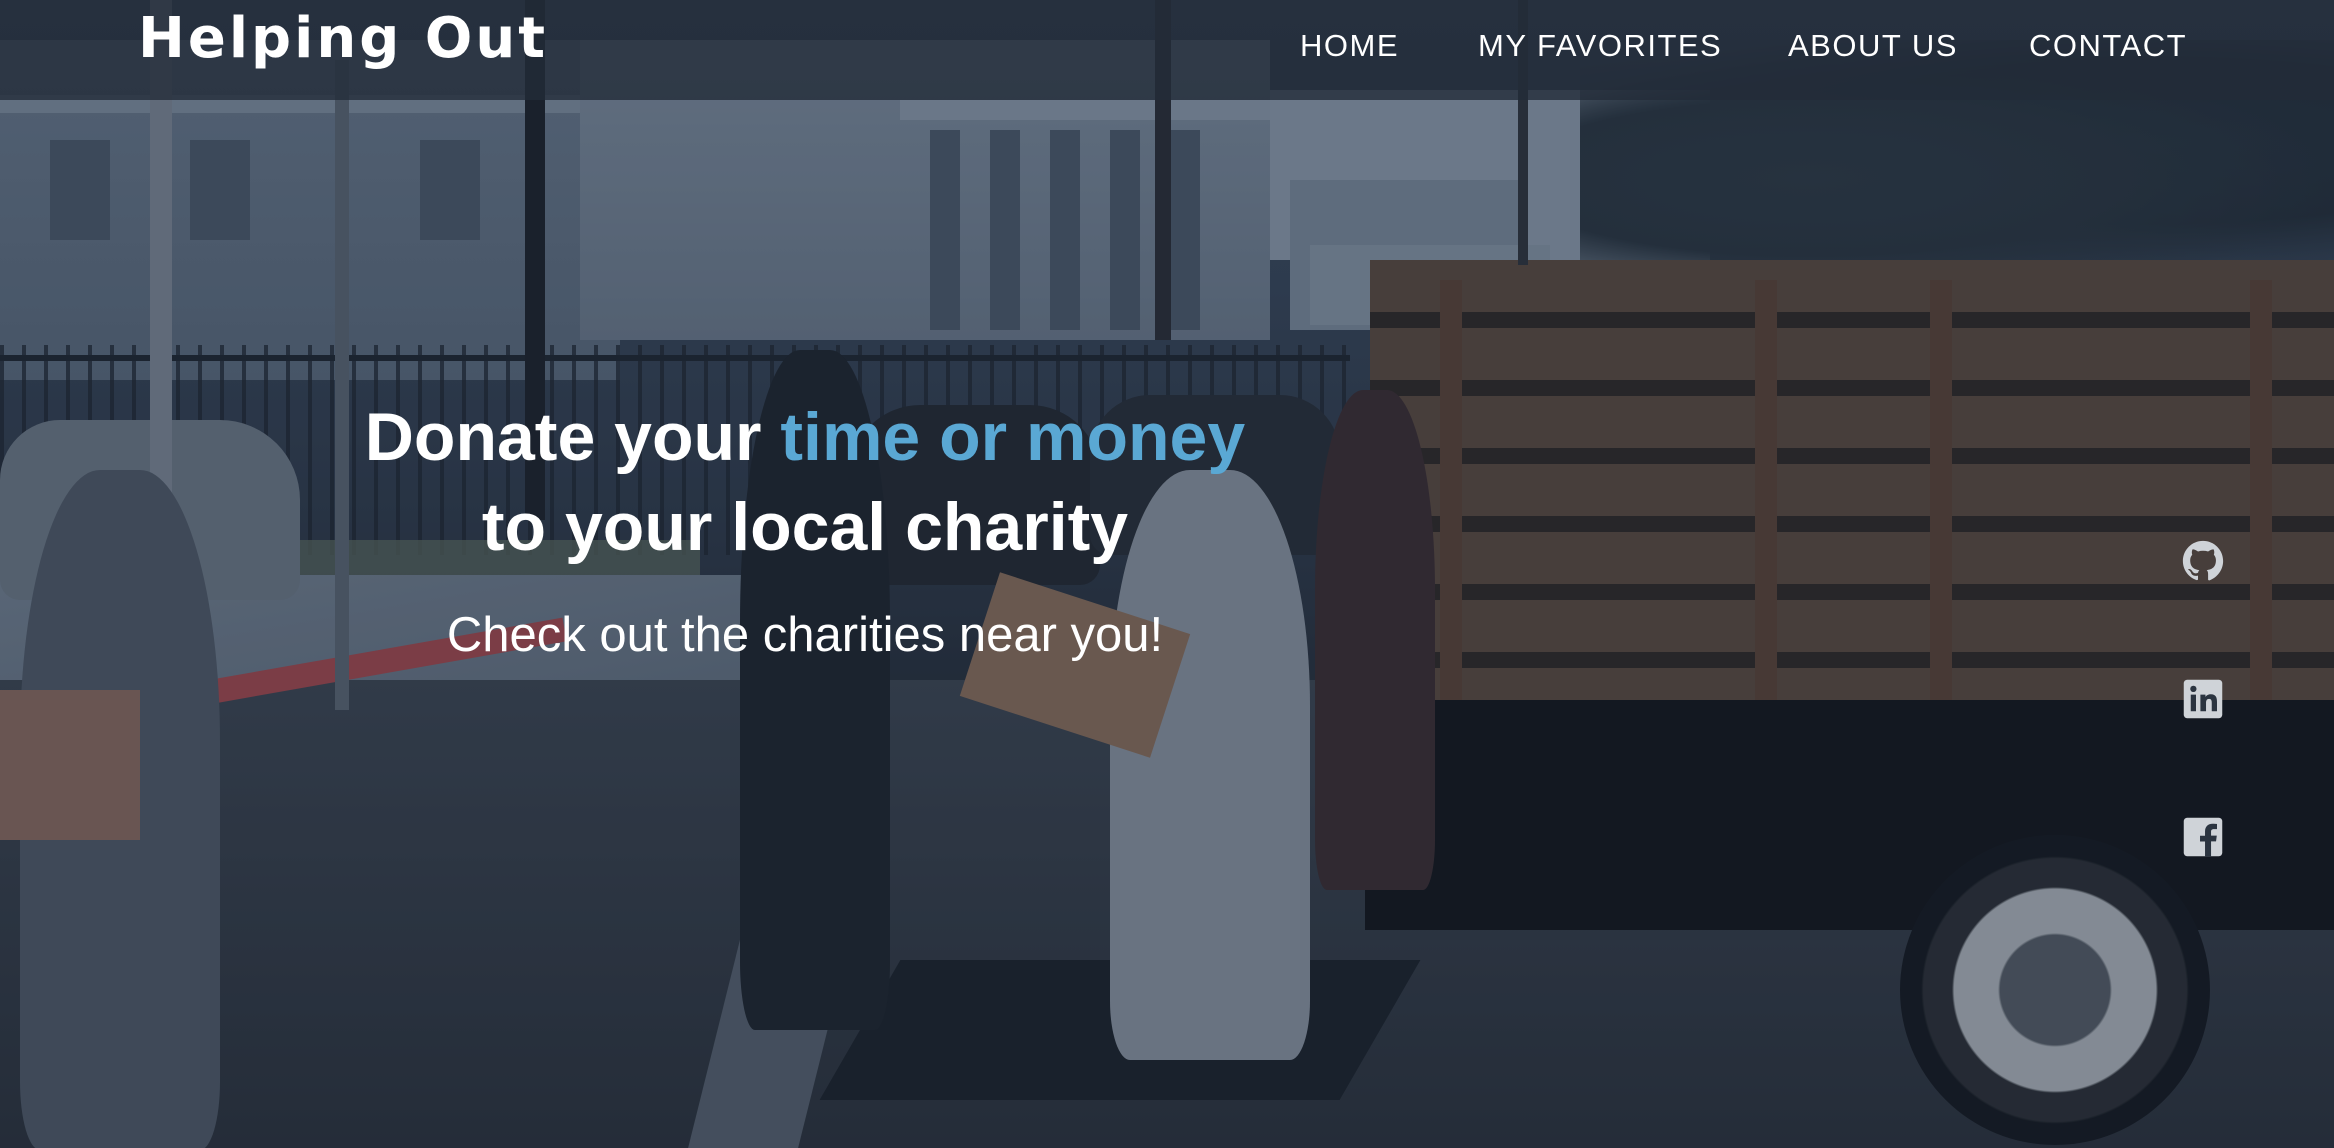  I want to click on nav-about-us: ABOUT US, so click(1873, 46).